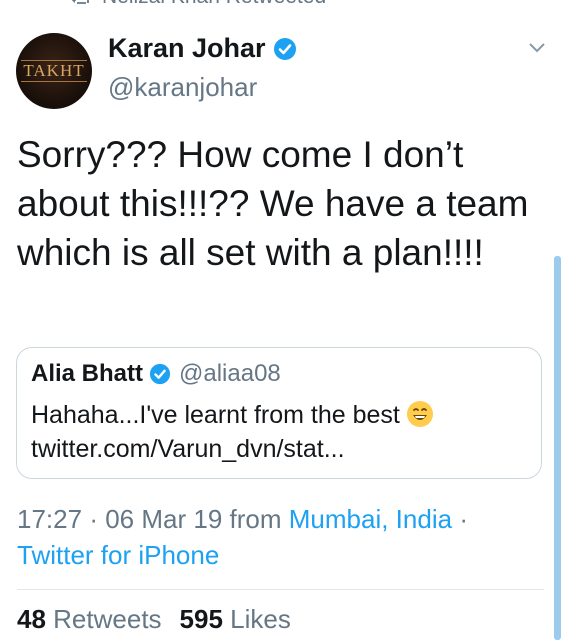  What do you see at coordinates (118, 555) in the screenshot?
I see `client-link: Twitter for iPhone` at bounding box center [118, 555].